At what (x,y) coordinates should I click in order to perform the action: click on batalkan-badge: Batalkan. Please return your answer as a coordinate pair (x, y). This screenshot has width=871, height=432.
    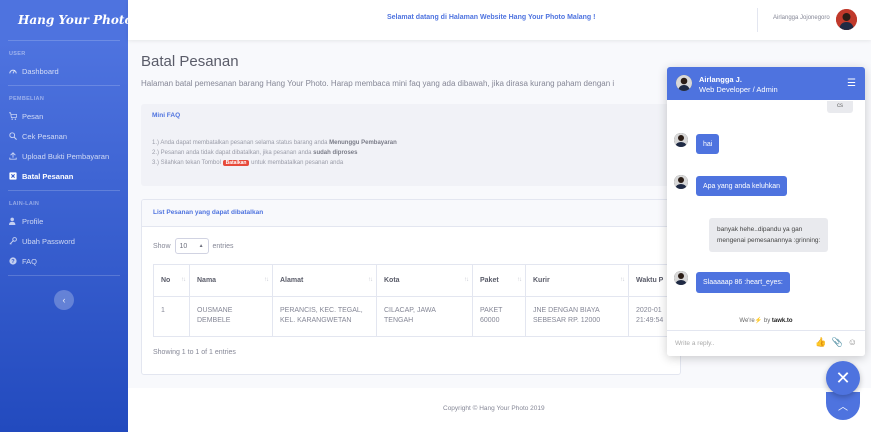
    Looking at the image, I should click on (236, 163).